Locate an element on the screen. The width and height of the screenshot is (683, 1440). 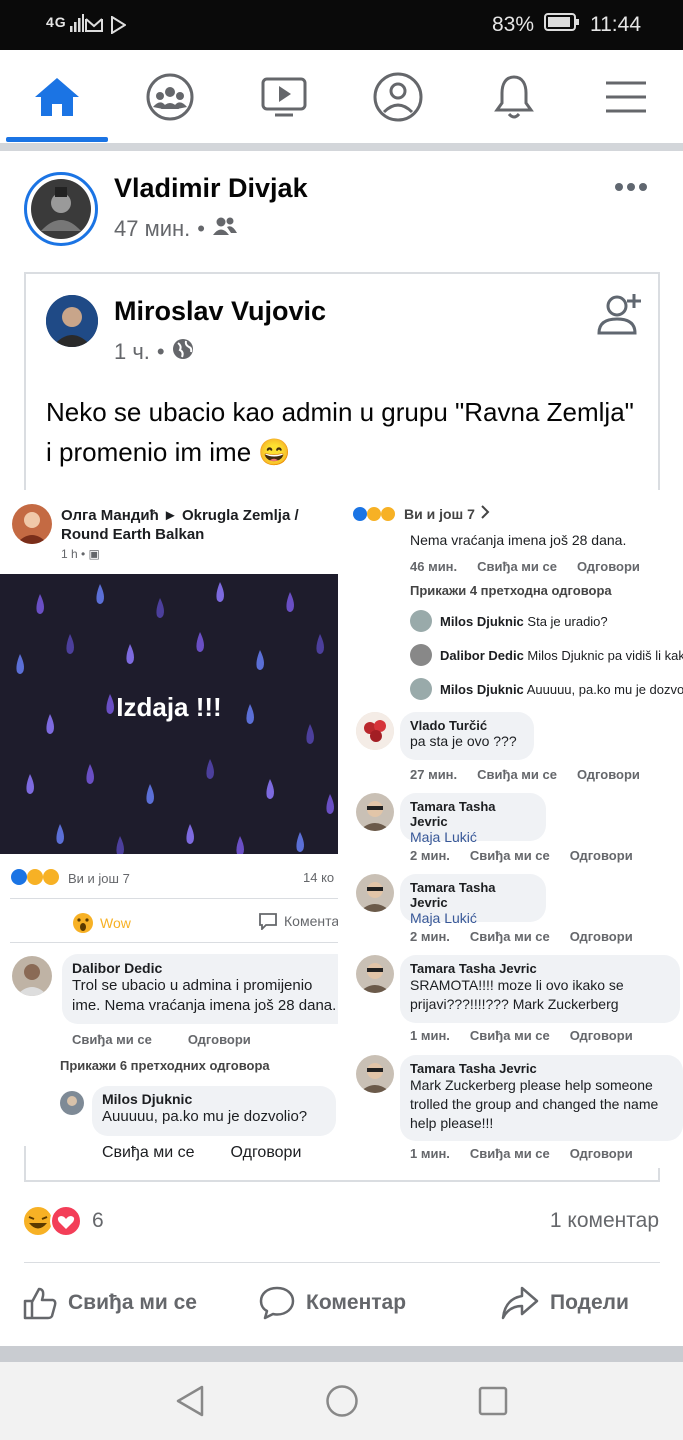
status-right: 83% 11:44 is located at coordinates (566, 25).